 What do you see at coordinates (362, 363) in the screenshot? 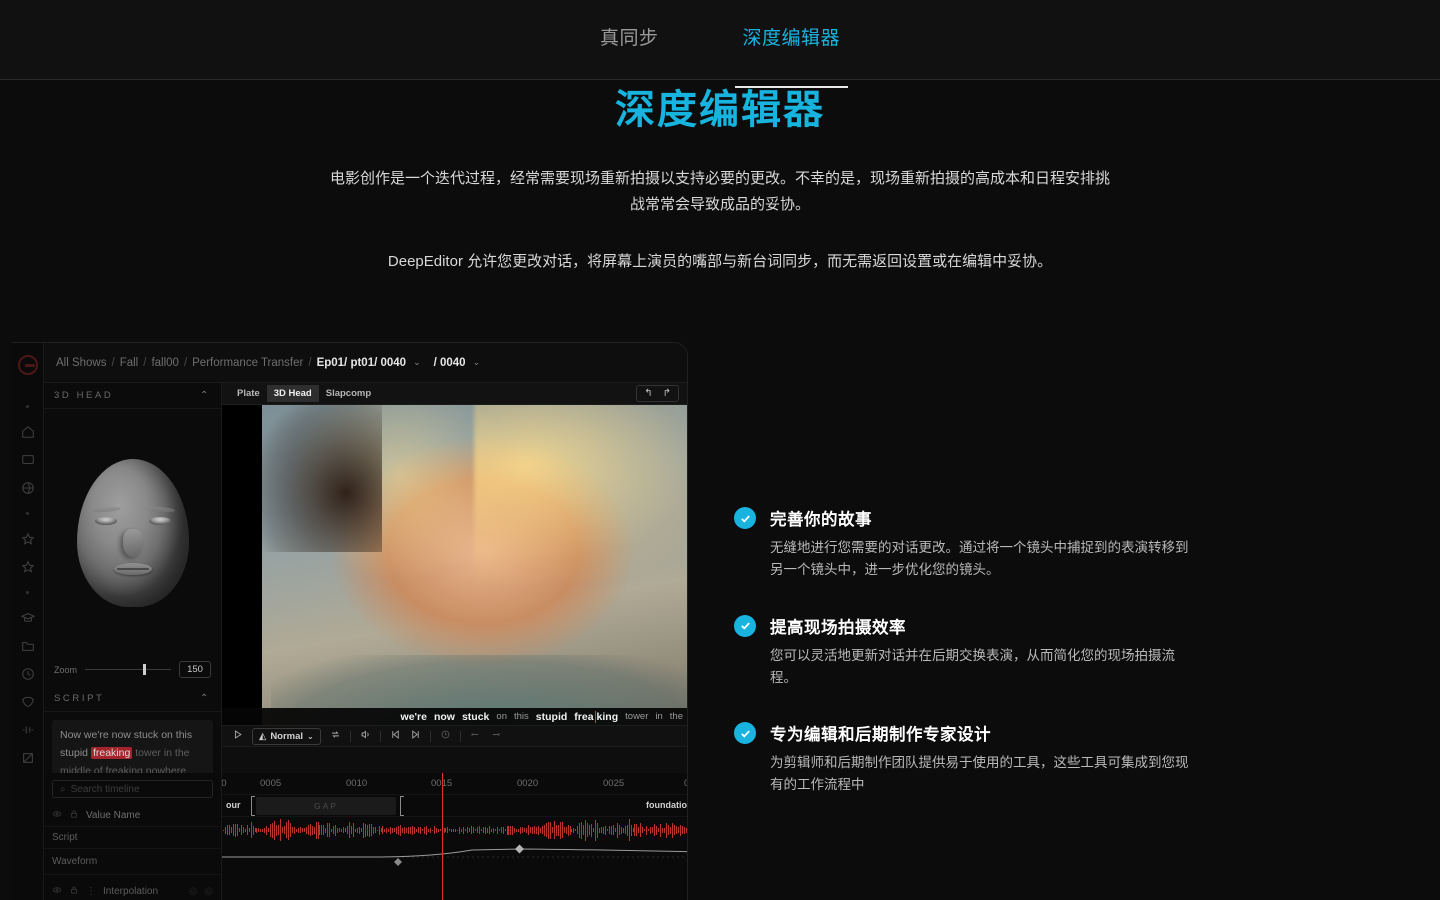
I see `breadcrumb-current-shot: Ep01/ pt01/ 0040` at bounding box center [362, 363].